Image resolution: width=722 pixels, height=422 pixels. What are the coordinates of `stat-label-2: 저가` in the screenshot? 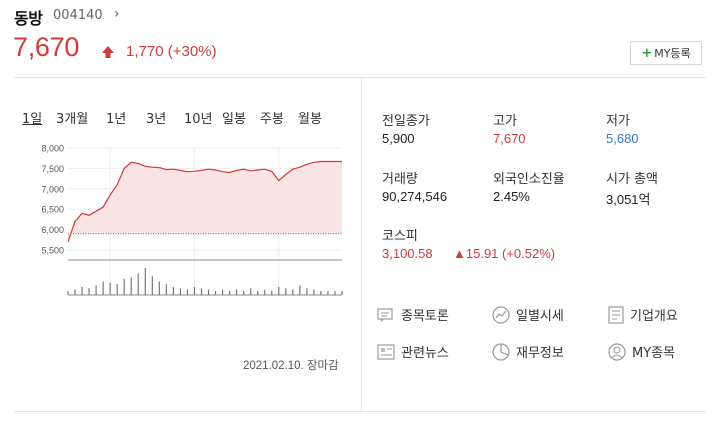 It's located at (618, 121).